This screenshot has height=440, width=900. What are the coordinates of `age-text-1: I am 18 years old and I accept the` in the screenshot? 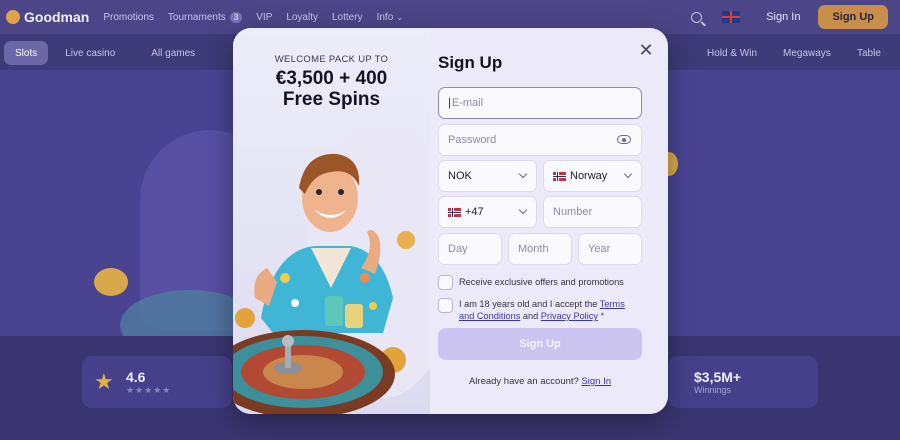 It's located at (528, 304).